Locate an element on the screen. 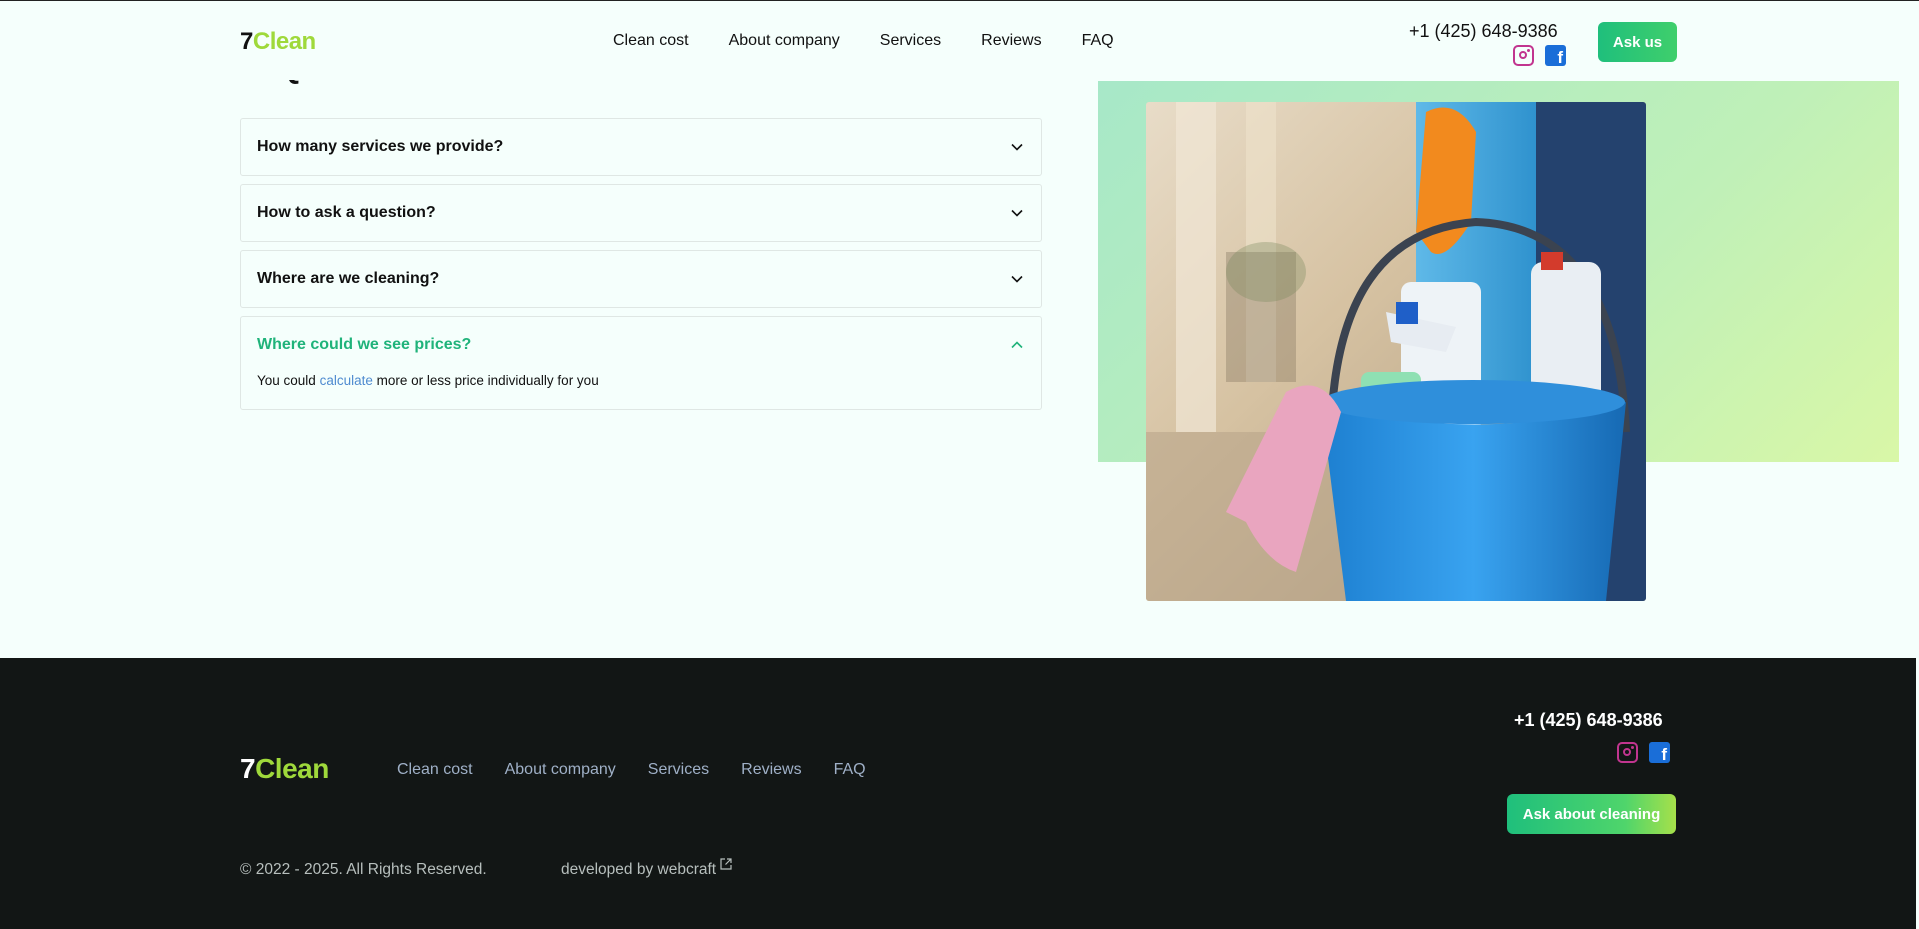 This screenshot has height=929, width=1919. footer-logo-word: Clean is located at coordinates (292, 768).